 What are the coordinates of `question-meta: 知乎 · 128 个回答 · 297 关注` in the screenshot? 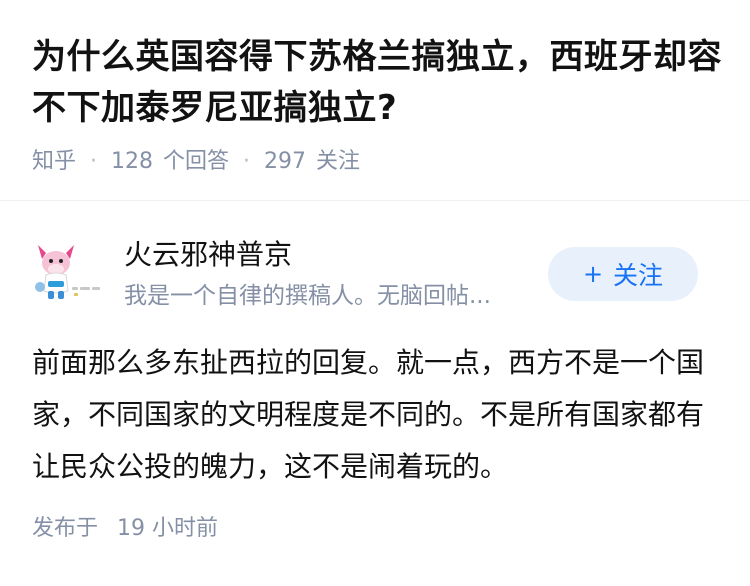 It's located at (375, 162).